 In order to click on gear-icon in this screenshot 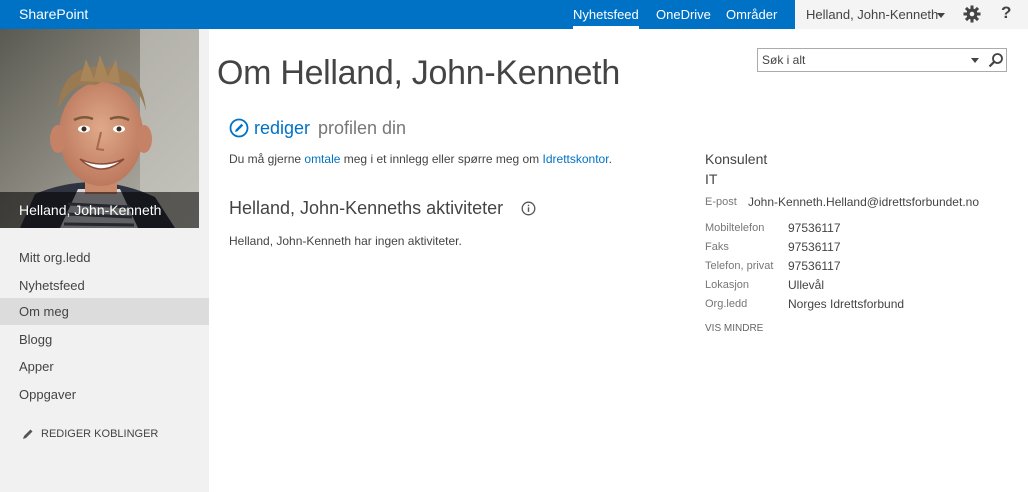, I will do `click(972, 14)`.